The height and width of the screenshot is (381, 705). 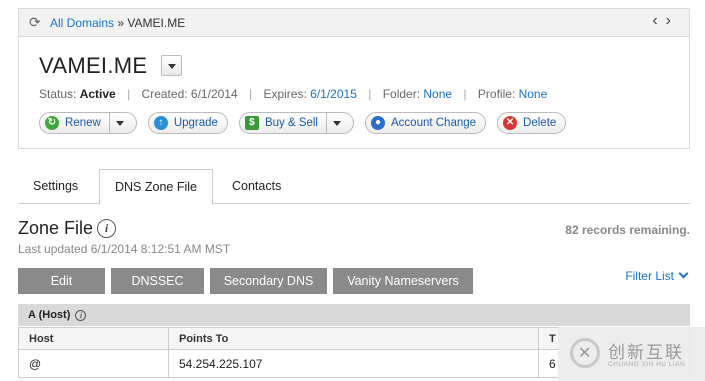 I want to click on watermark-subtext: CHUANG XIN HU LIAN, so click(x=647, y=364).